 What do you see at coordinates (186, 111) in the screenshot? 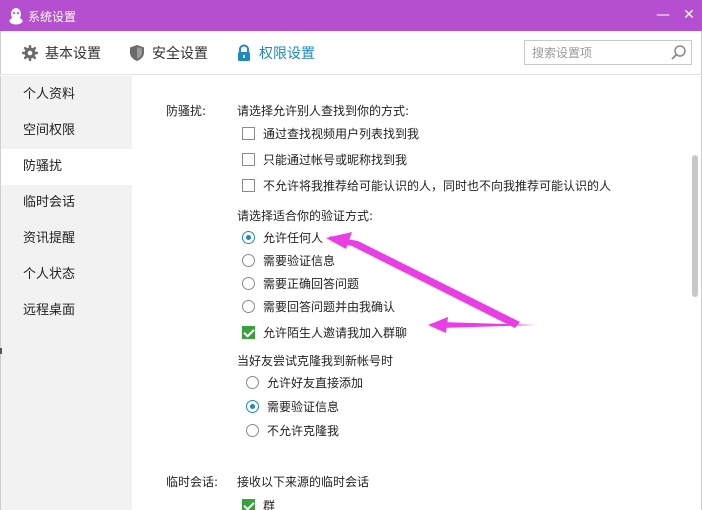
I see `section-label-anti-harassment: 防骚扰:` at bounding box center [186, 111].